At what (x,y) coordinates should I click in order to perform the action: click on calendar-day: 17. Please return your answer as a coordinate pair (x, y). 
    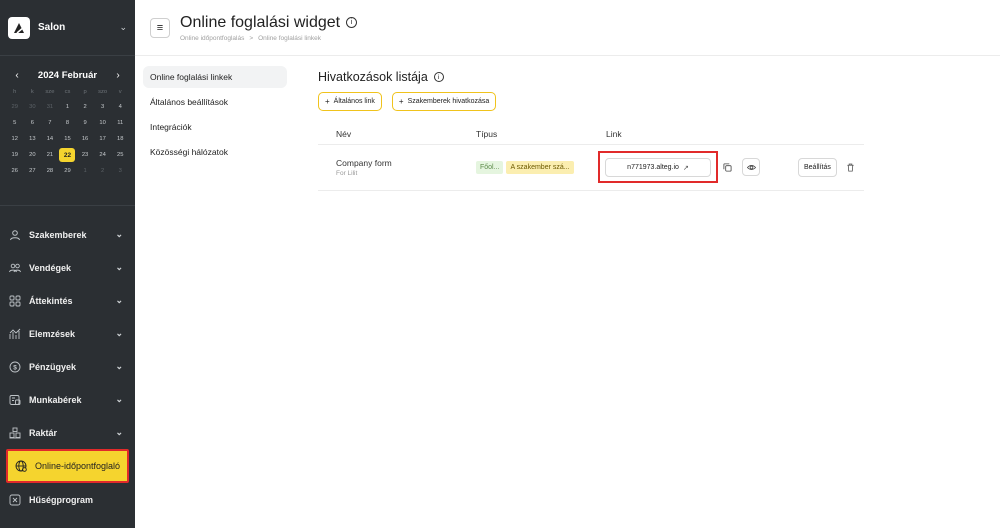
    Looking at the image, I should click on (103, 139).